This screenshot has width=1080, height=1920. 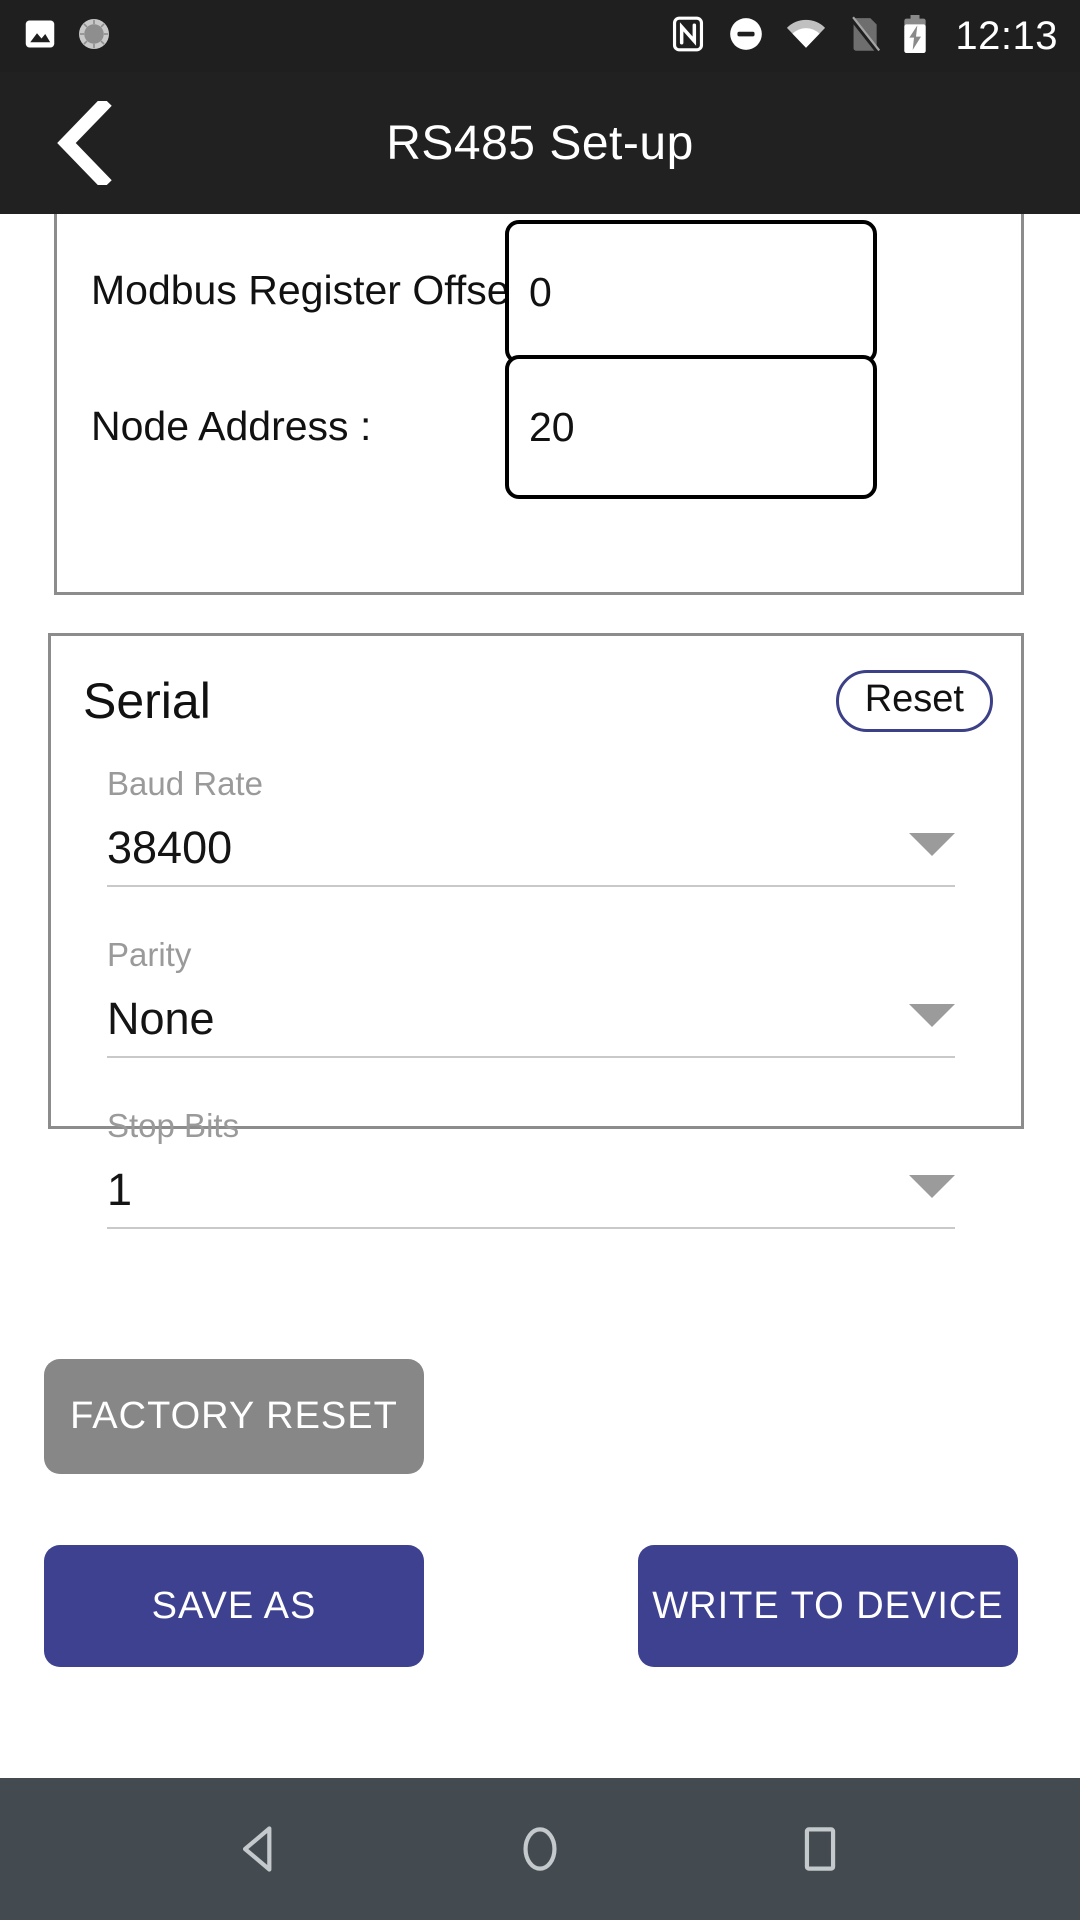 What do you see at coordinates (40, 36) in the screenshot?
I see `image-icon` at bounding box center [40, 36].